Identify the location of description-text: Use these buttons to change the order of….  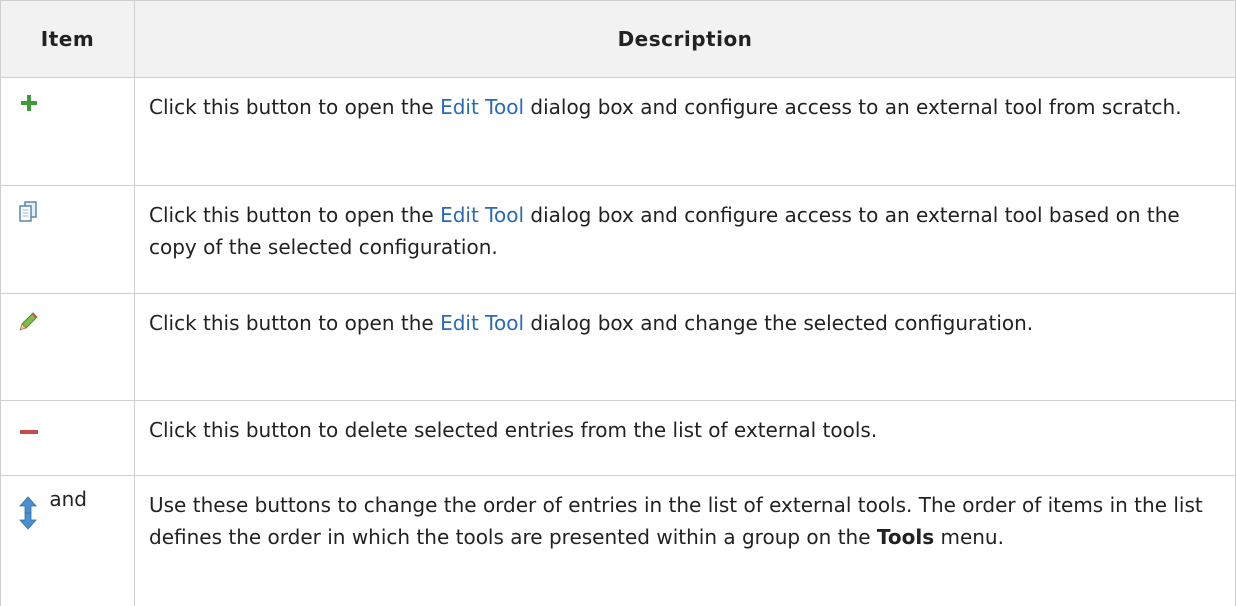
(676, 521).